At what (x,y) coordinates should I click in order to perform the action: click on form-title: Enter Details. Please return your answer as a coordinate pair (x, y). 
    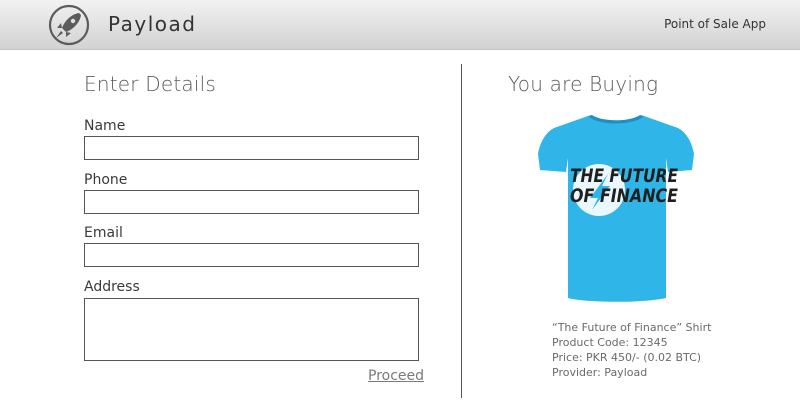
    Looking at the image, I should click on (150, 84).